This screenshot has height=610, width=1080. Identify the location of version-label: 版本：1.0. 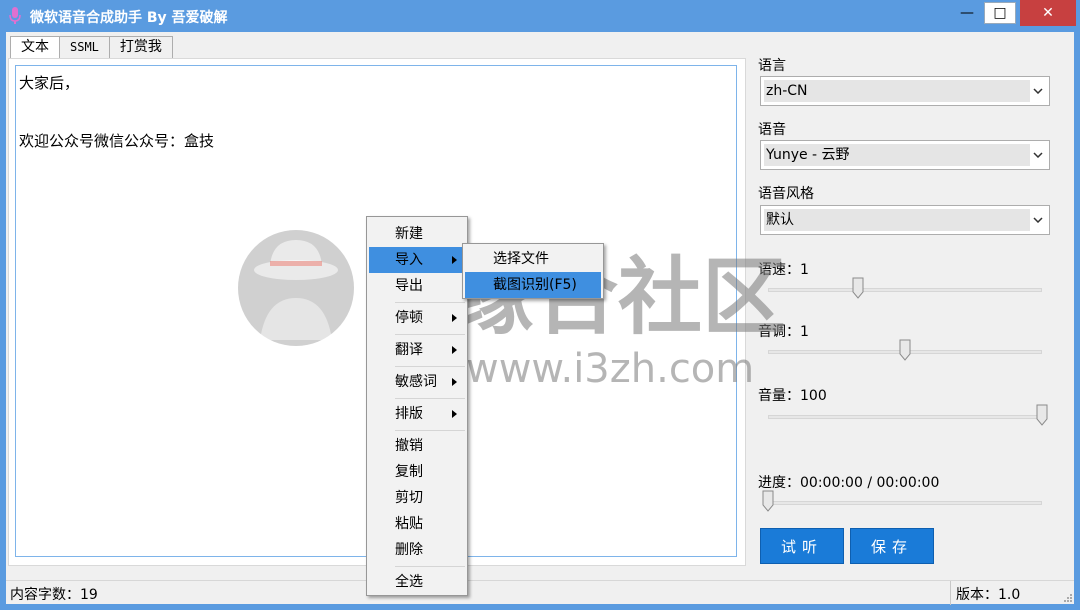
(988, 595).